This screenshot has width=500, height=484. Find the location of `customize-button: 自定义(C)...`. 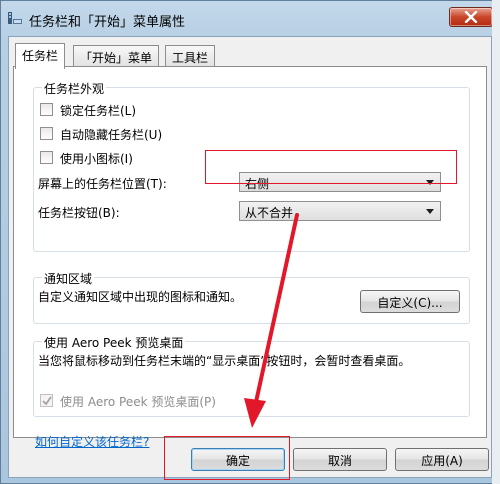

customize-button: 自定义(C)... is located at coordinates (410, 301).